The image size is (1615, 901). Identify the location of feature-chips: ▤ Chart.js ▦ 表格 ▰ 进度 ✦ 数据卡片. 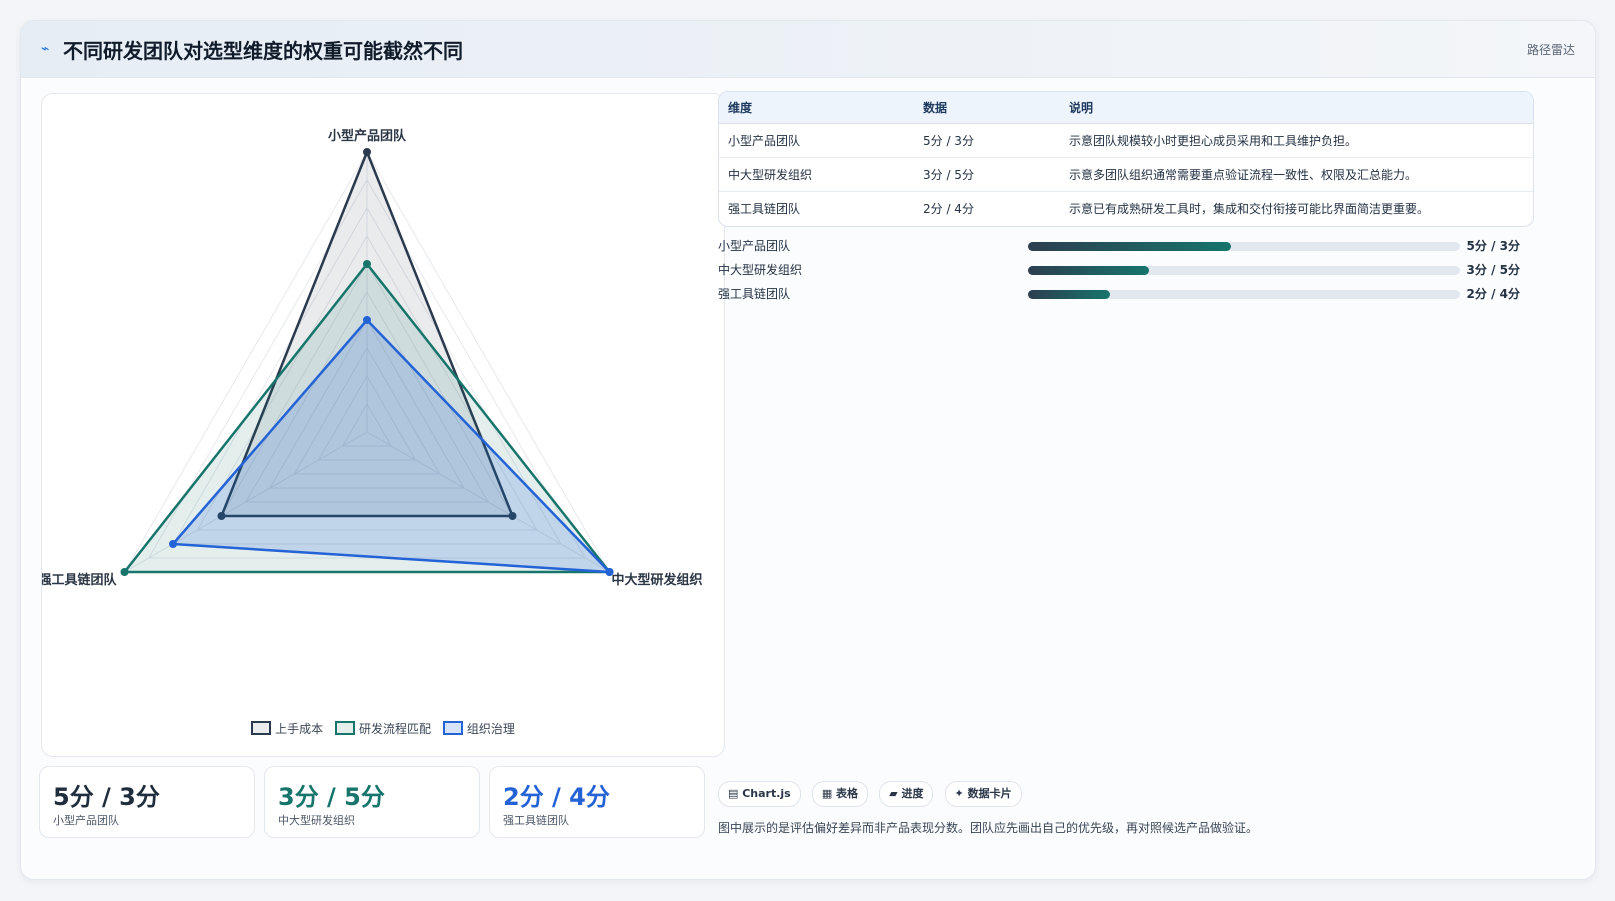
(873, 794).